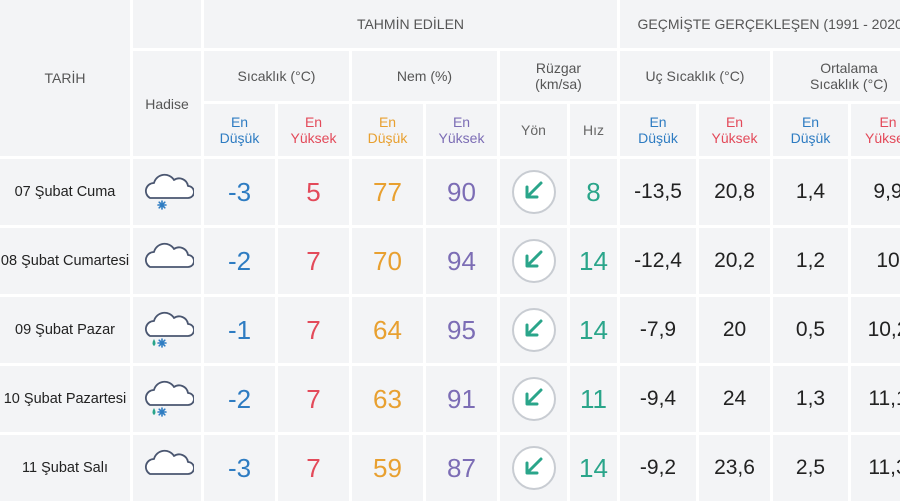 The width and height of the screenshot is (900, 501). Describe the element at coordinates (313, 192) in the screenshot. I see `temp-high-value-text: 5` at that location.